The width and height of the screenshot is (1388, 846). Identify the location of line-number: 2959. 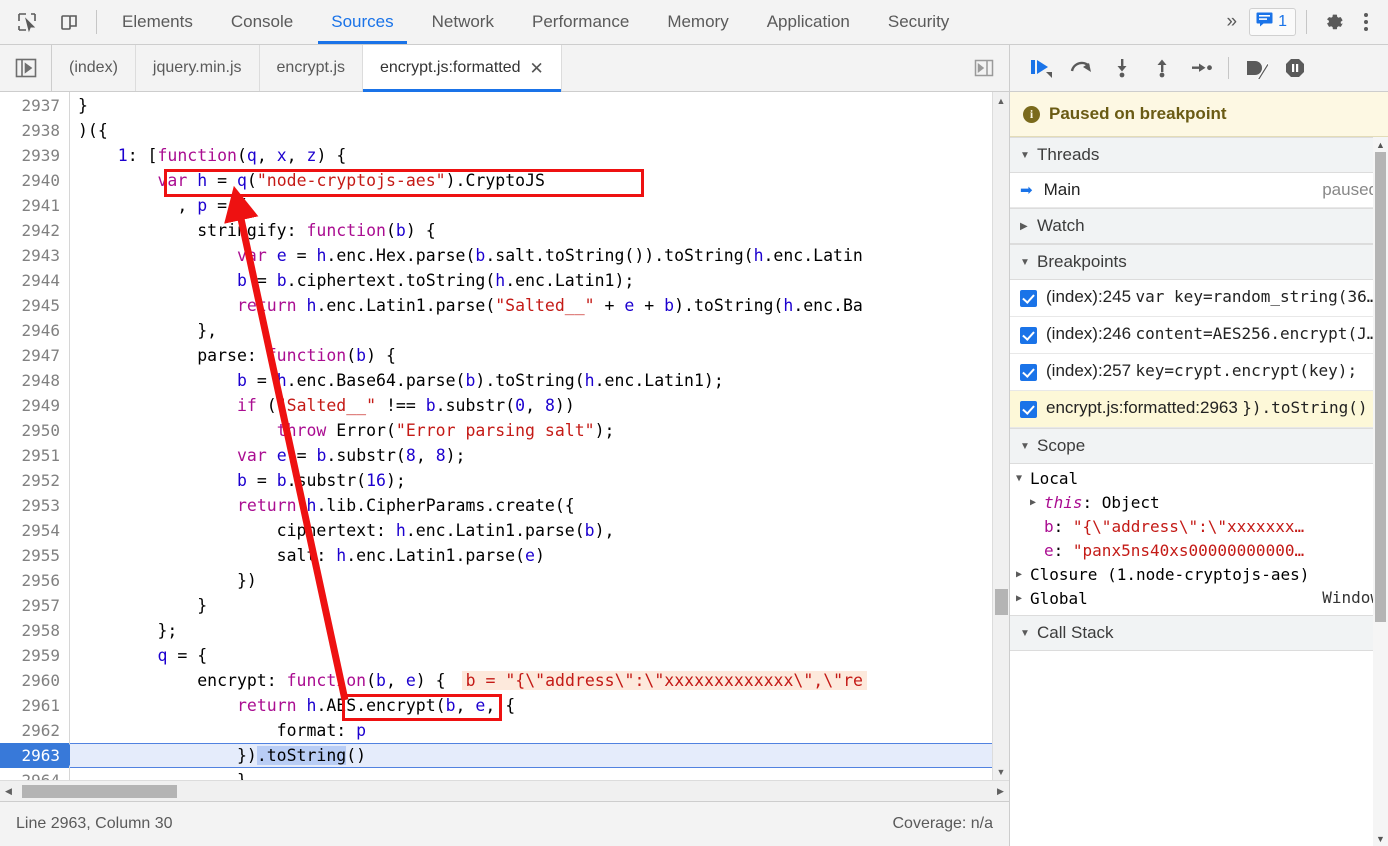
(34, 655).